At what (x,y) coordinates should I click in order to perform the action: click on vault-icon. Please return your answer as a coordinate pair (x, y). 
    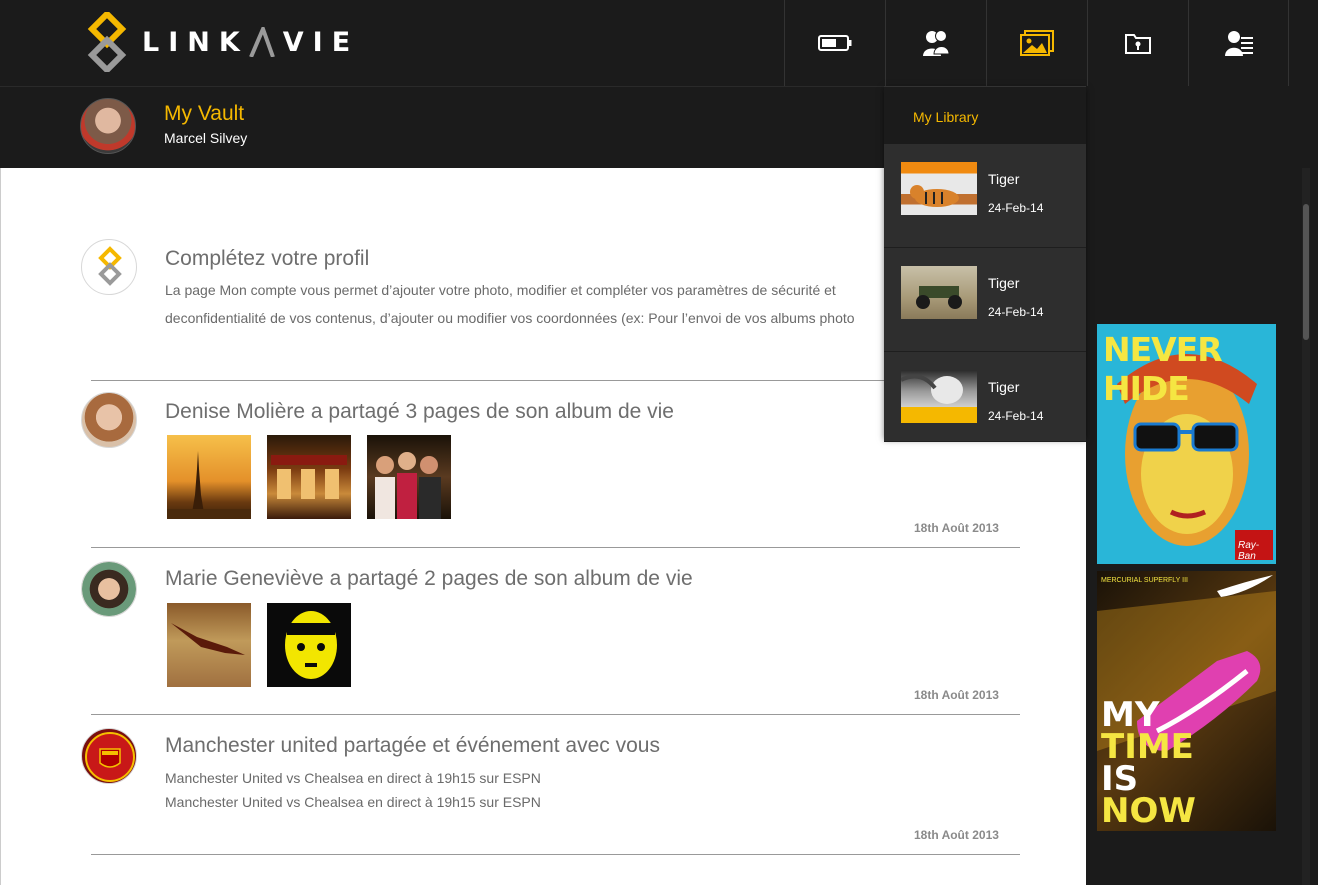
    Looking at the image, I should click on (1138, 44).